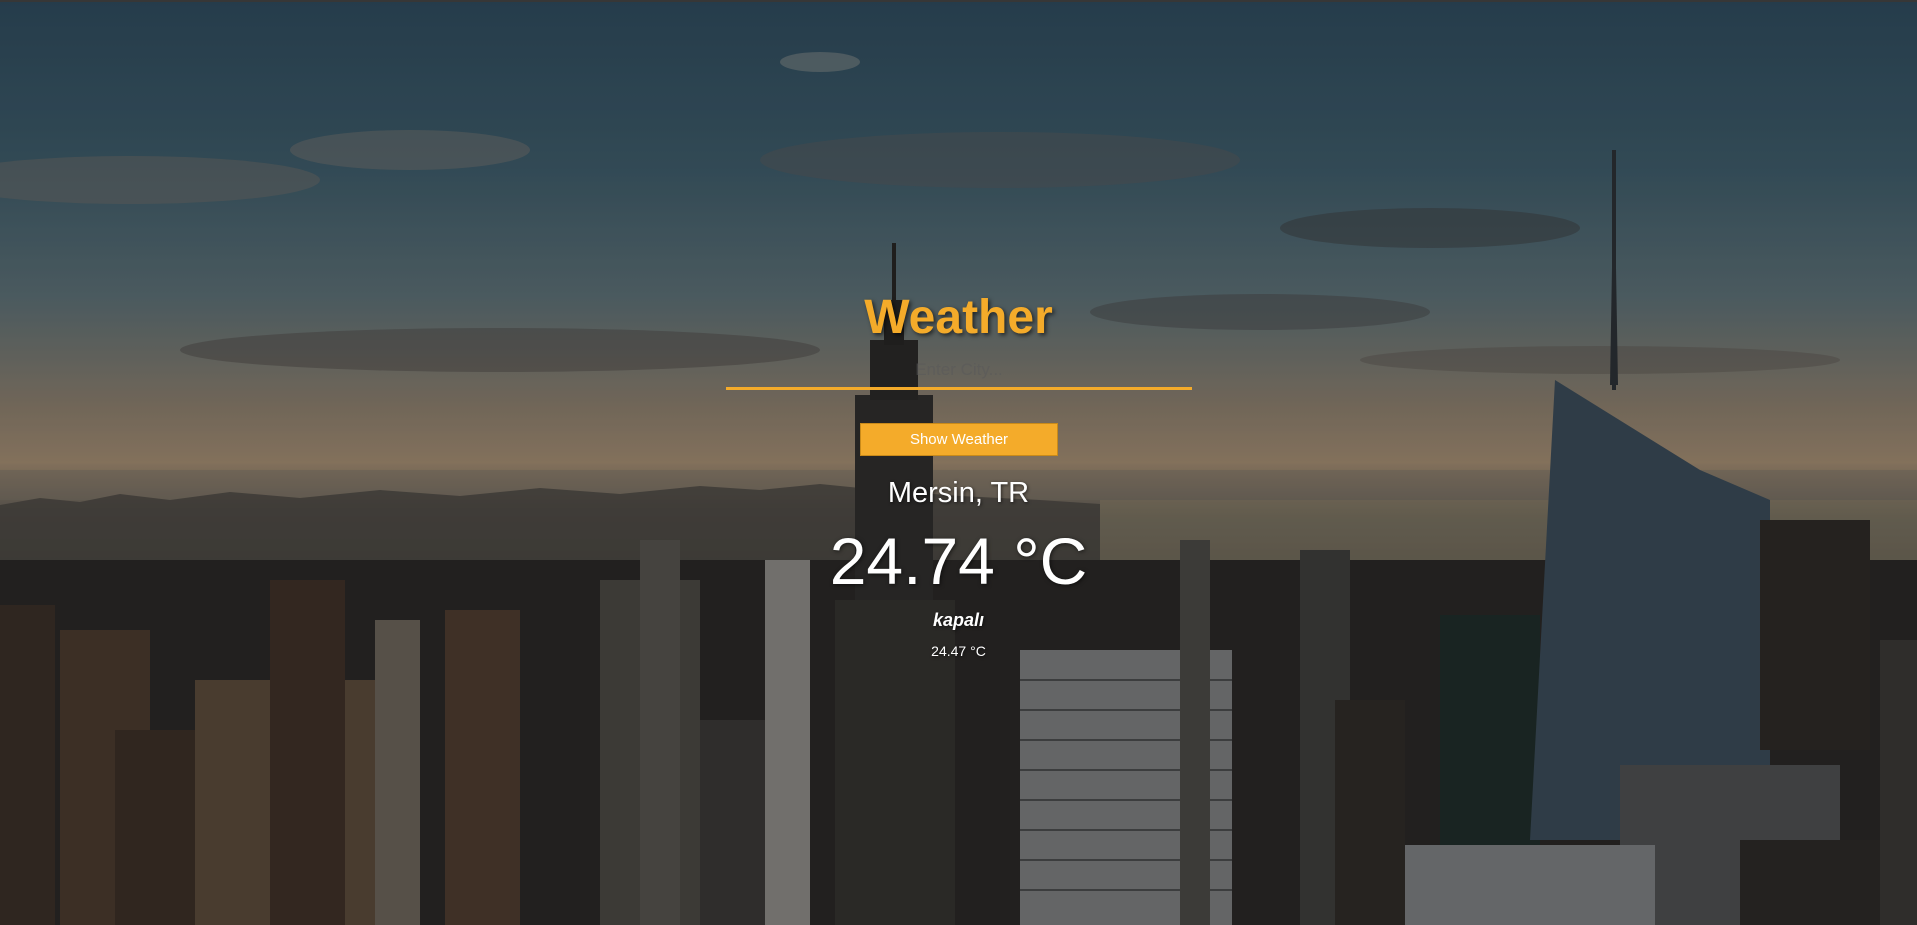 This screenshot has width=1917, height=925. Describe the element at coordinates (958, 651) in the screenshot. I see `min-max-temperature: 24.47 °C` at that location.